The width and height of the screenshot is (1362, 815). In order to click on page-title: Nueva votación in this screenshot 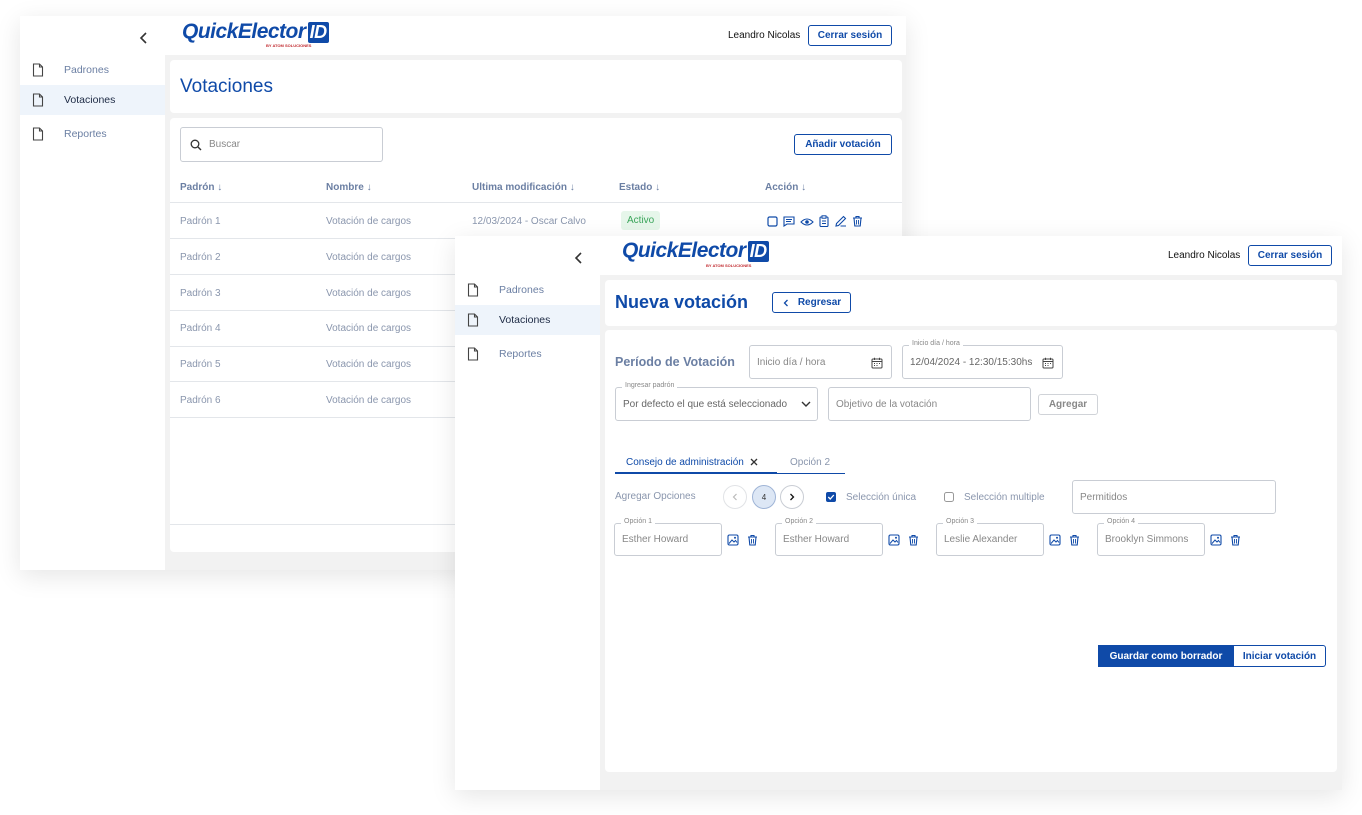, I will do `click(682, 302)`.